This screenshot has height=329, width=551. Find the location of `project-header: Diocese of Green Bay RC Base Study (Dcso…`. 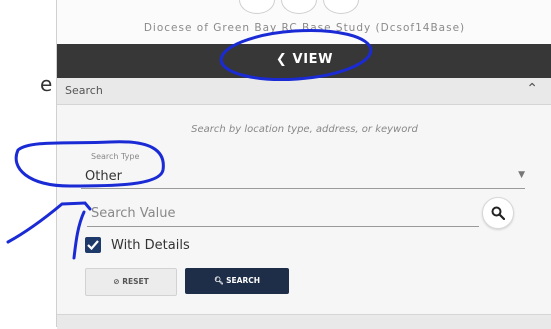

project-header: Diocese of Green Bay RC Base Study (Dcso… is located at coordinates (304, 22).